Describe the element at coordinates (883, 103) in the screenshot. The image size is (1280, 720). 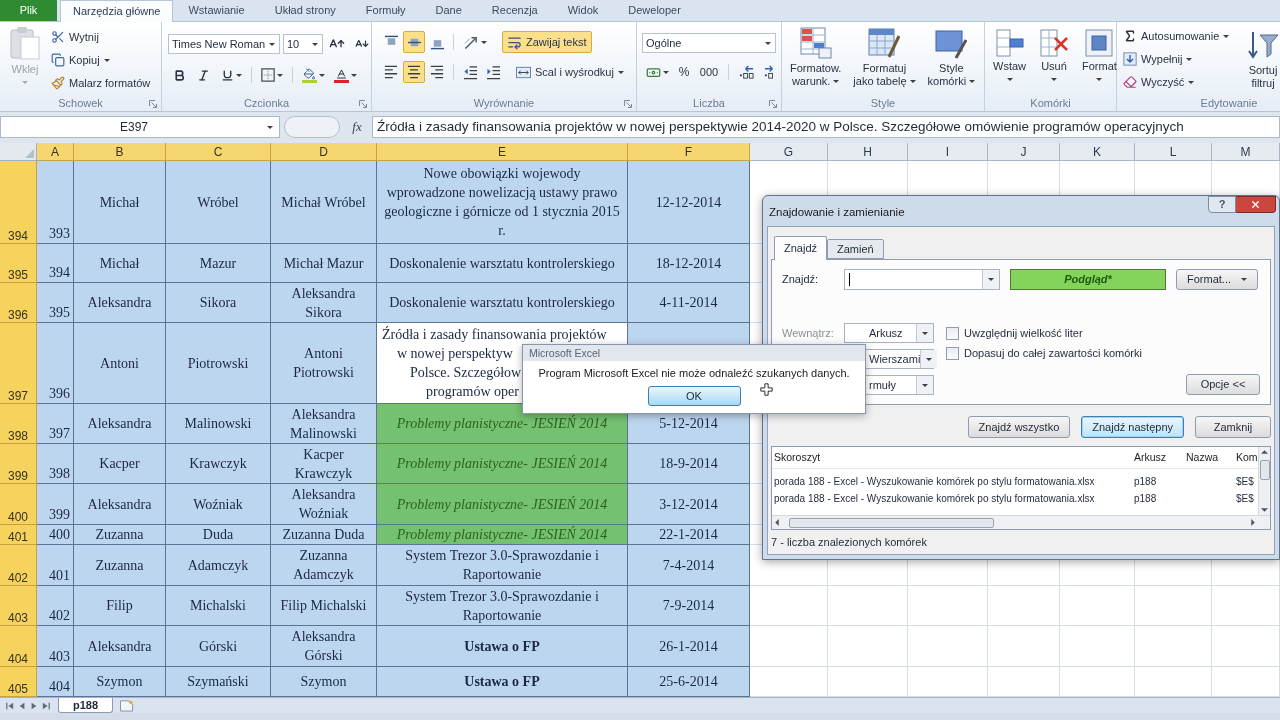
I see `group-label: Style` at that location.